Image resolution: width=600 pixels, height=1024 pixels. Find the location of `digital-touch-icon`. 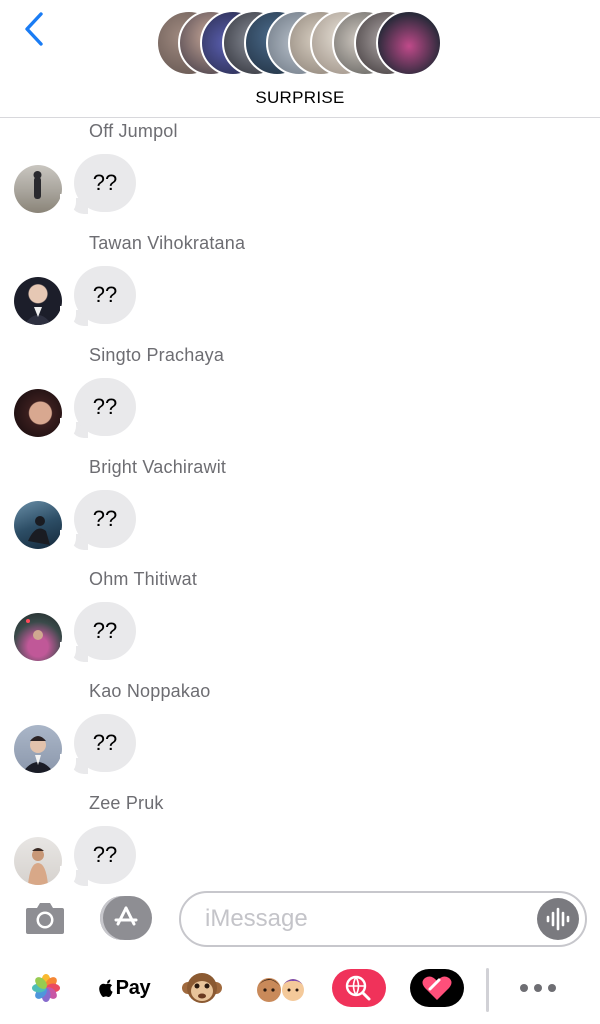

digital-touch-icon is located at coordinates (437, 988).